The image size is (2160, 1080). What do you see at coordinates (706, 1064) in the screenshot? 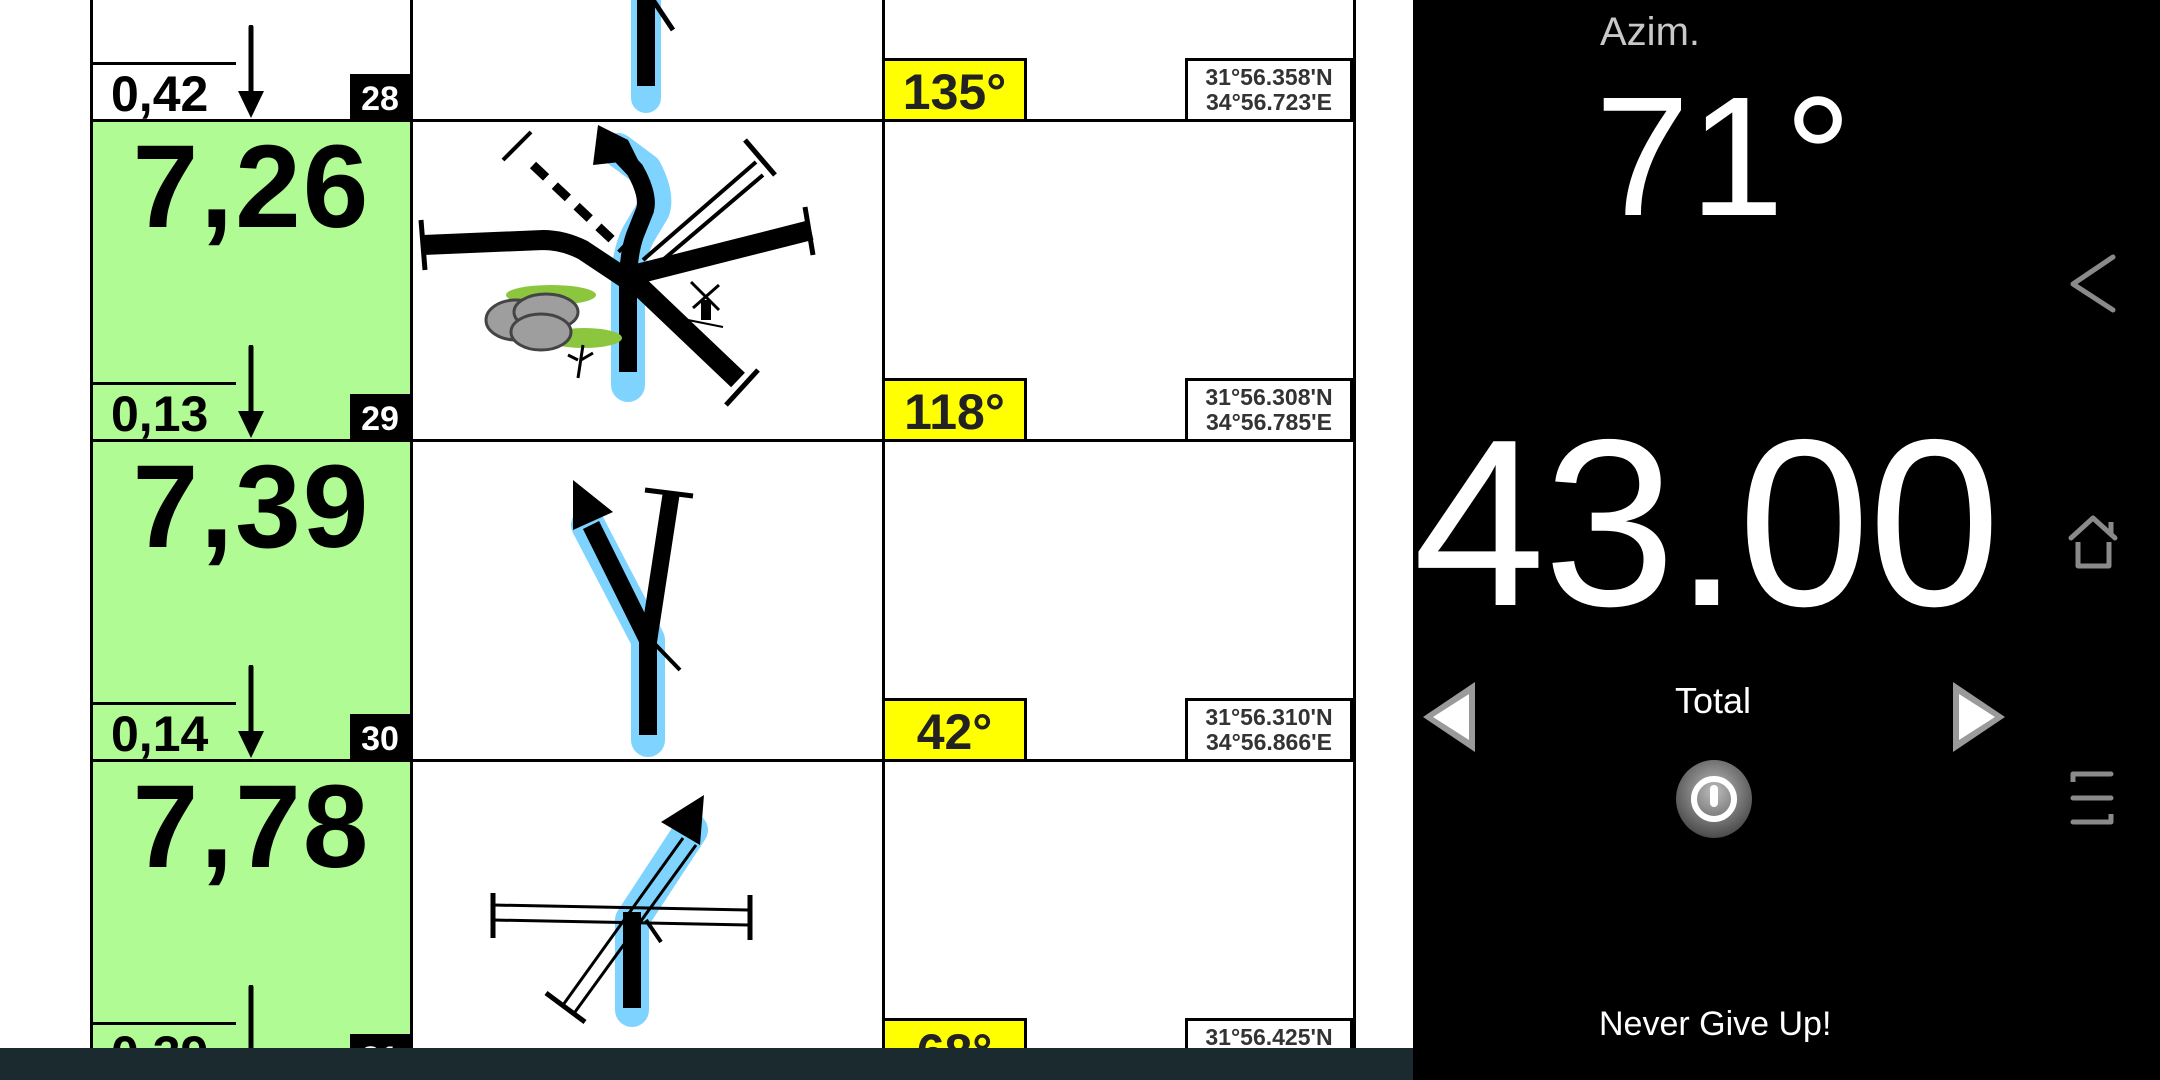
I see `bottom-bar` at bounding box center [706, 1064].